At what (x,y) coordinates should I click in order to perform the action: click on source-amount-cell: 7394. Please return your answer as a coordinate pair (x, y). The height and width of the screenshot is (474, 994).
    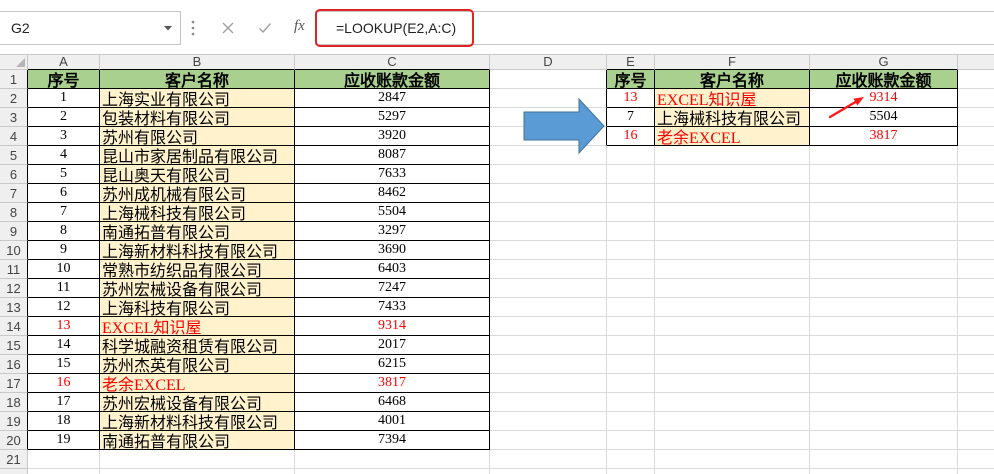
    Looking at the image, I should click on (392, 440).